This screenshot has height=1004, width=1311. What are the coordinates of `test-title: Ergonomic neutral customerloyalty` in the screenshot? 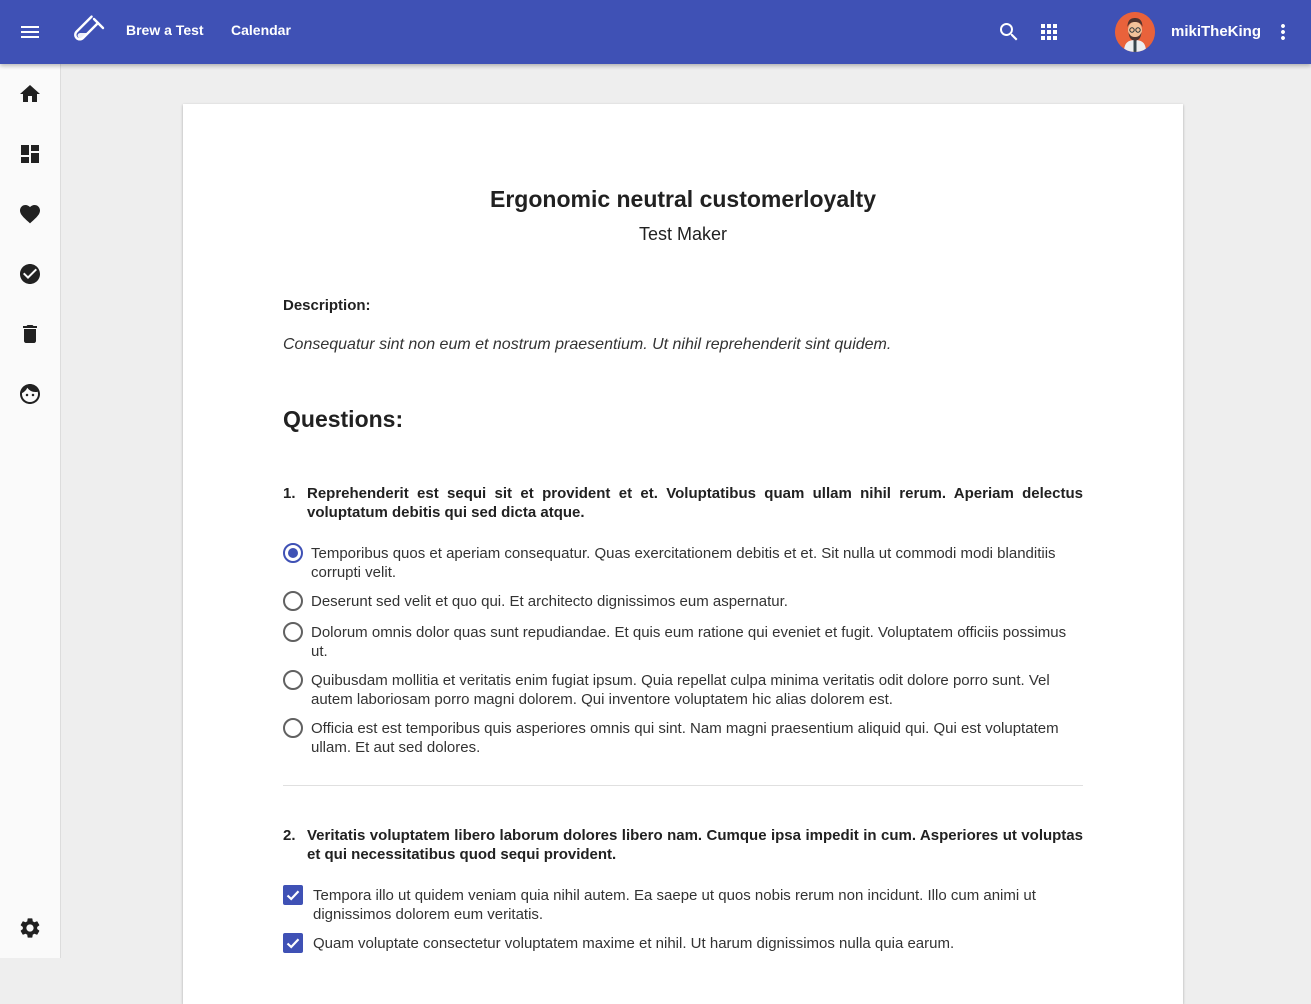 It's located at (683, 199).